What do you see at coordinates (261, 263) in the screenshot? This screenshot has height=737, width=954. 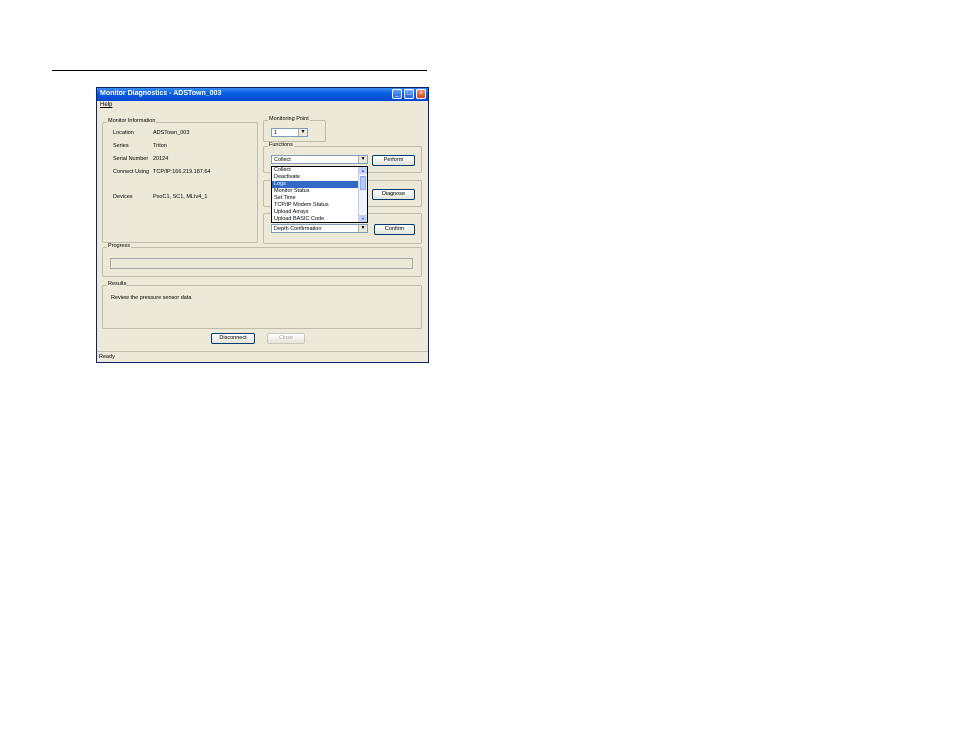 I see `progress-bar` at bounding box center [261, 263].